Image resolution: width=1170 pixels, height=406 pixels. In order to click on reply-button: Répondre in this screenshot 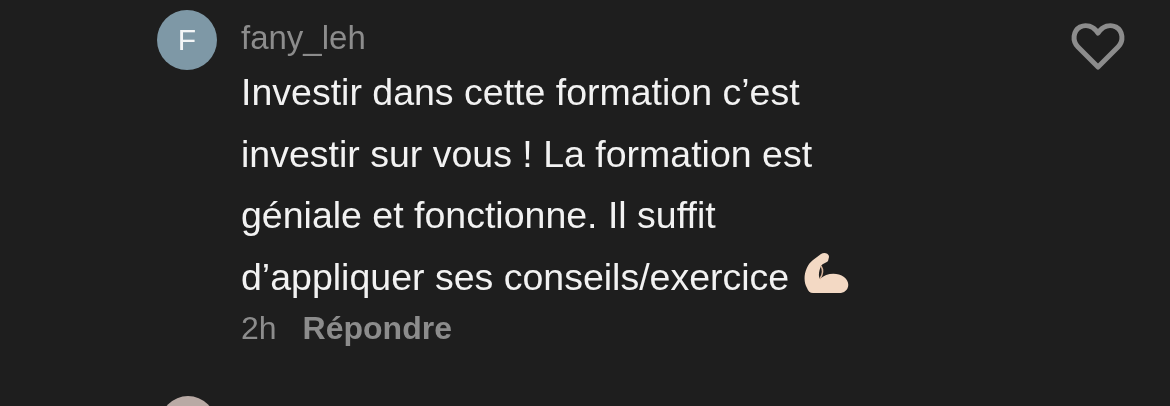, I will do `click(377, 328)`.